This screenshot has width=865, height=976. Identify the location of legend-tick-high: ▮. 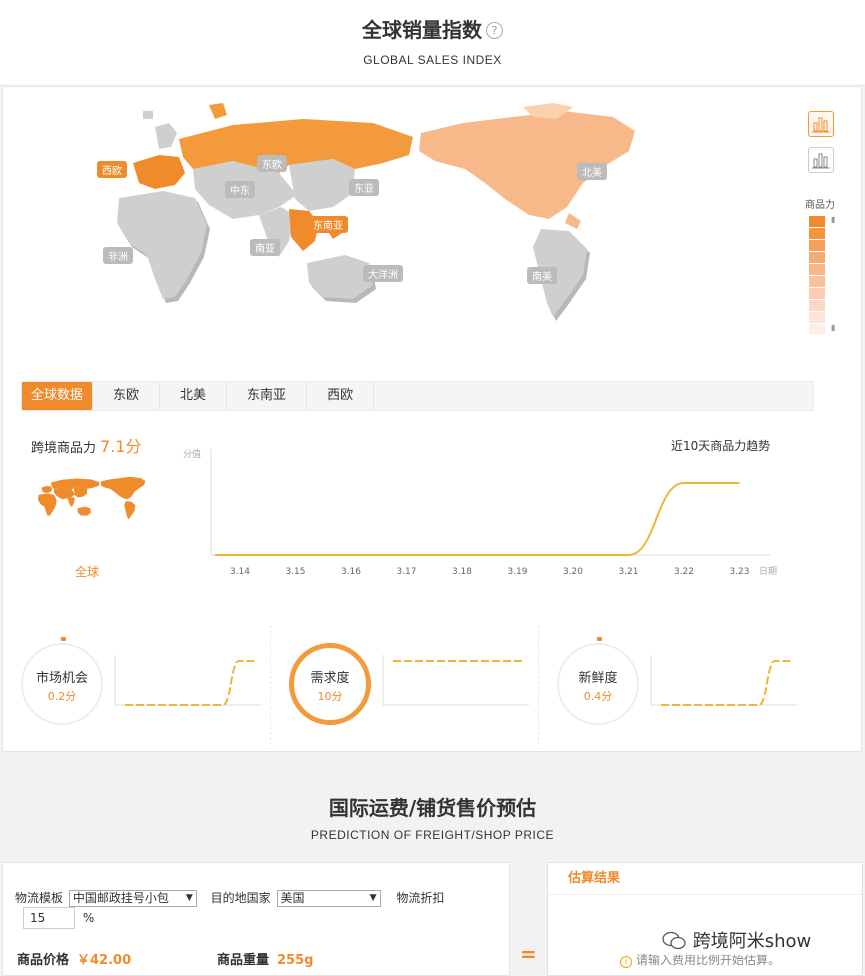
(833, 219).